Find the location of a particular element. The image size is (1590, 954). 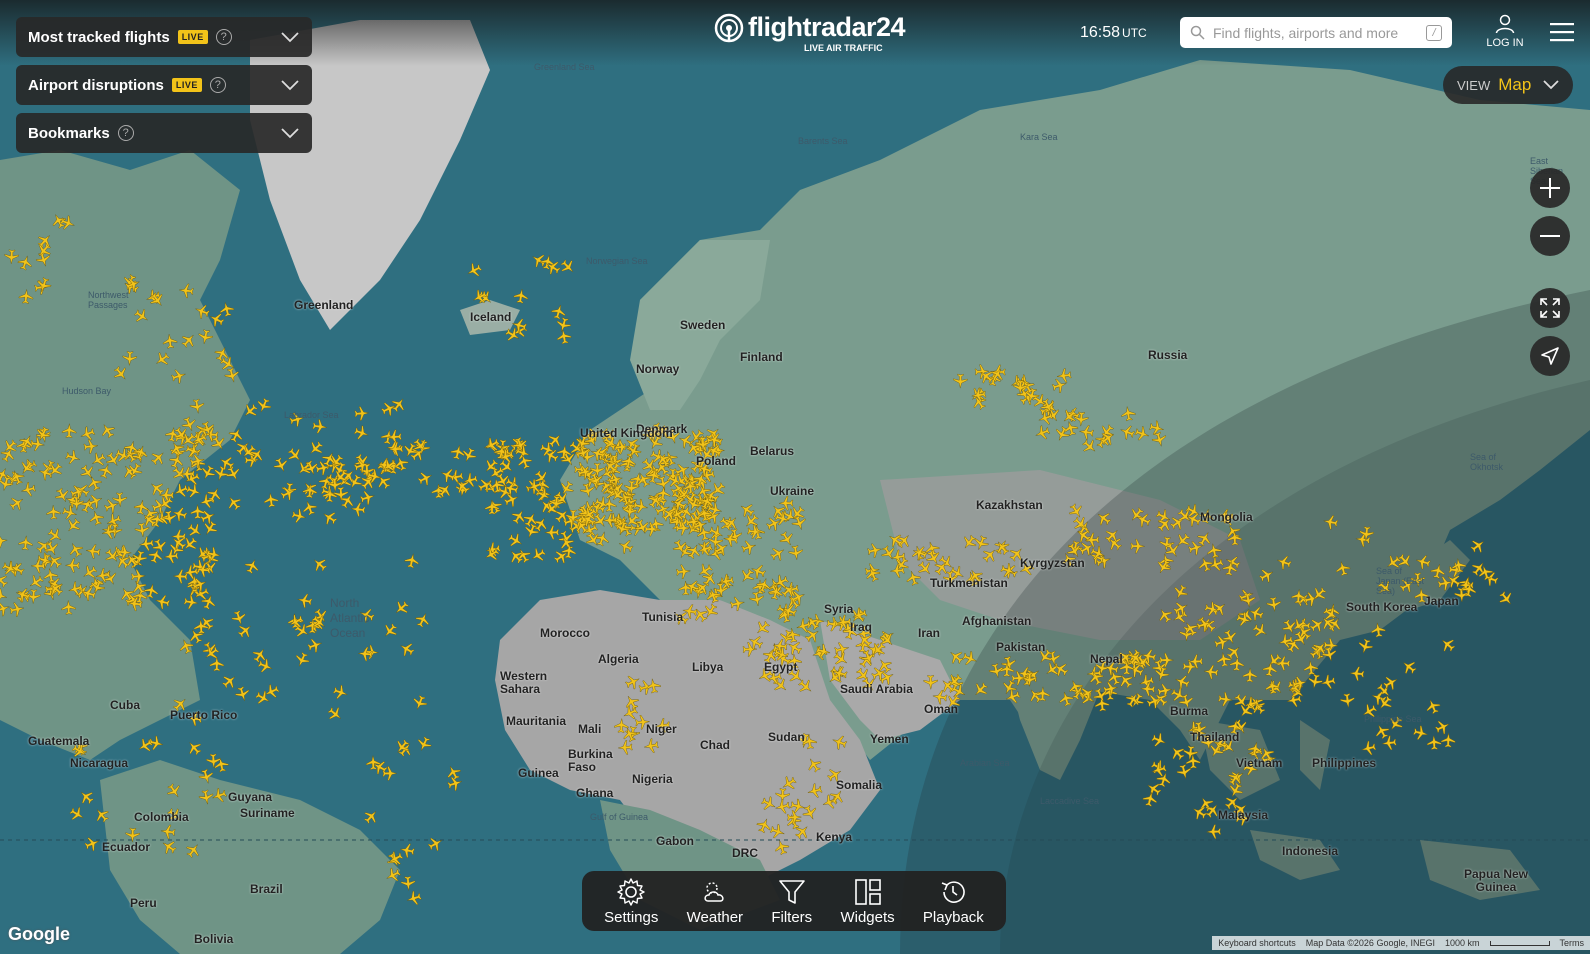

label-oman: Oman is located at coordinates (941, 709).